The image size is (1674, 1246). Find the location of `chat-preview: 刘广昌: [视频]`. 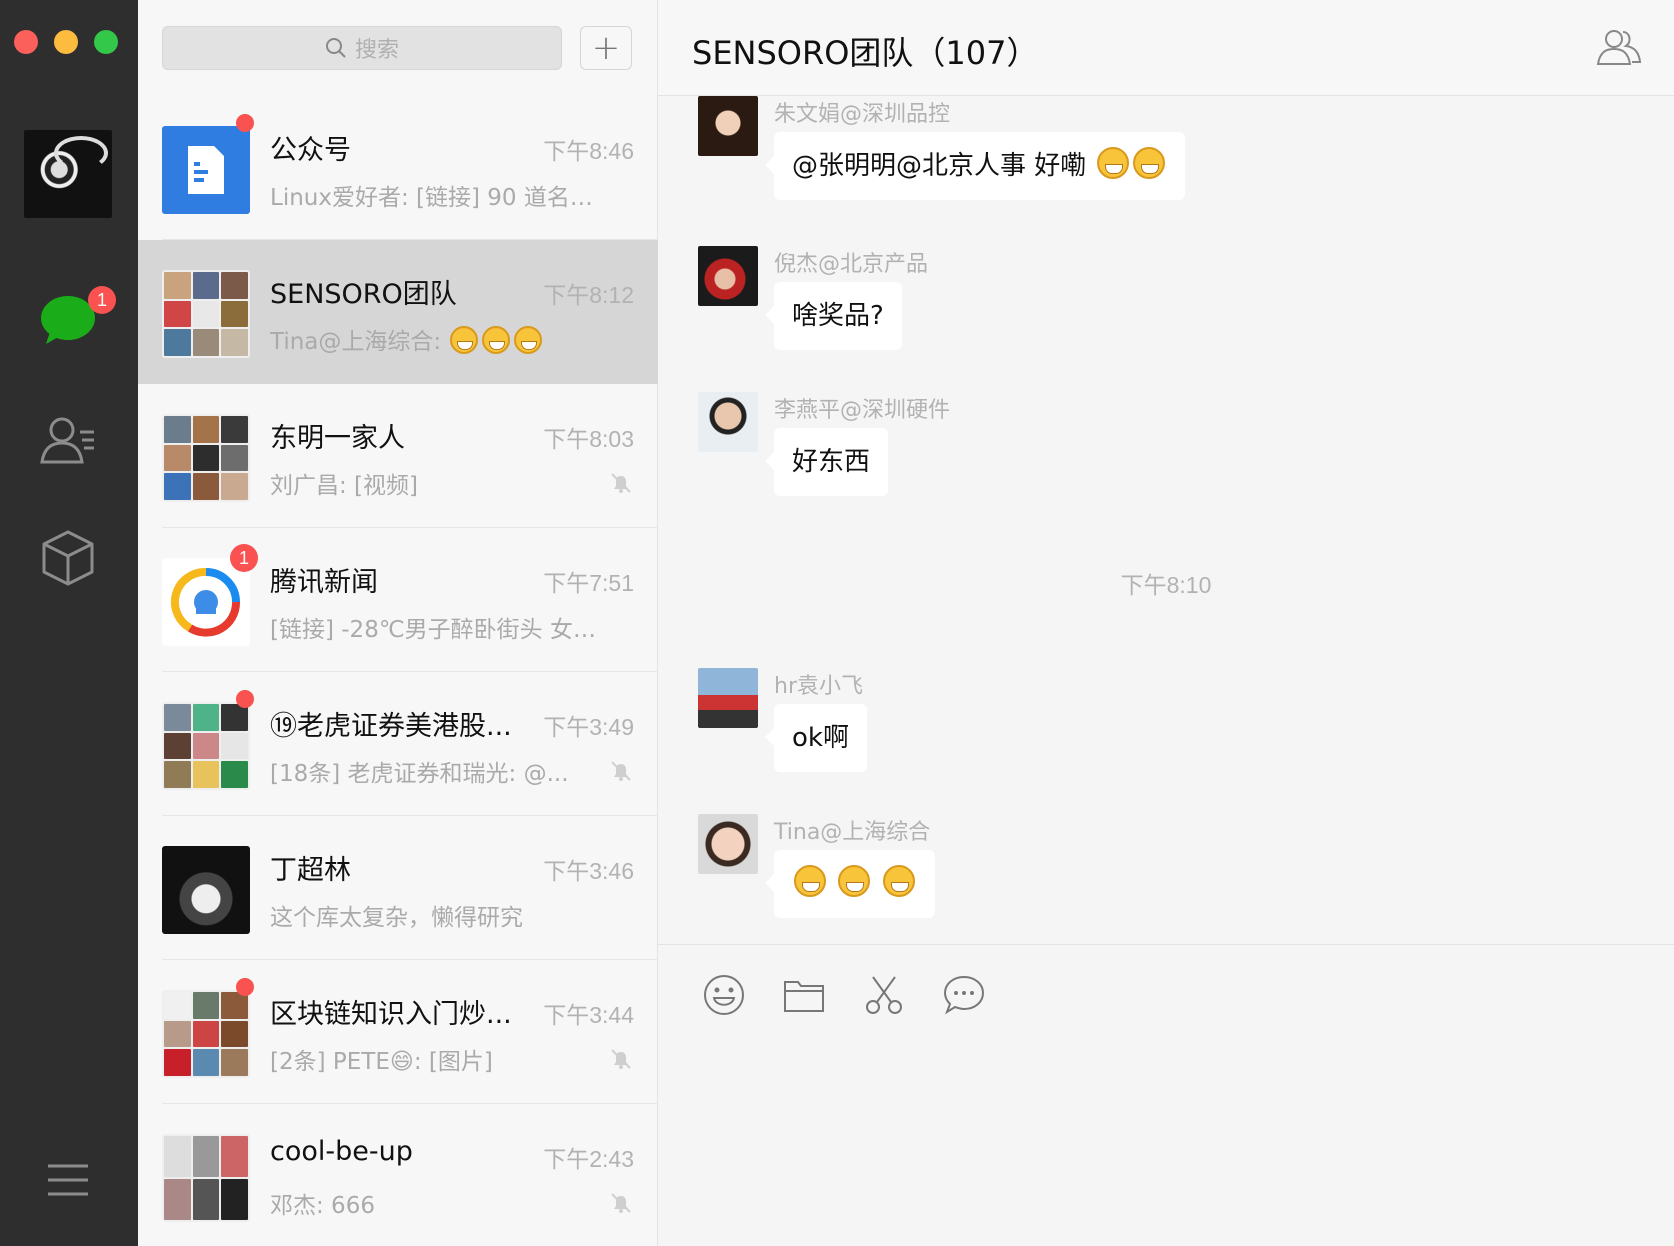

chat-preview: 刘广昌: [视频] is located at coordinates (344, 486).